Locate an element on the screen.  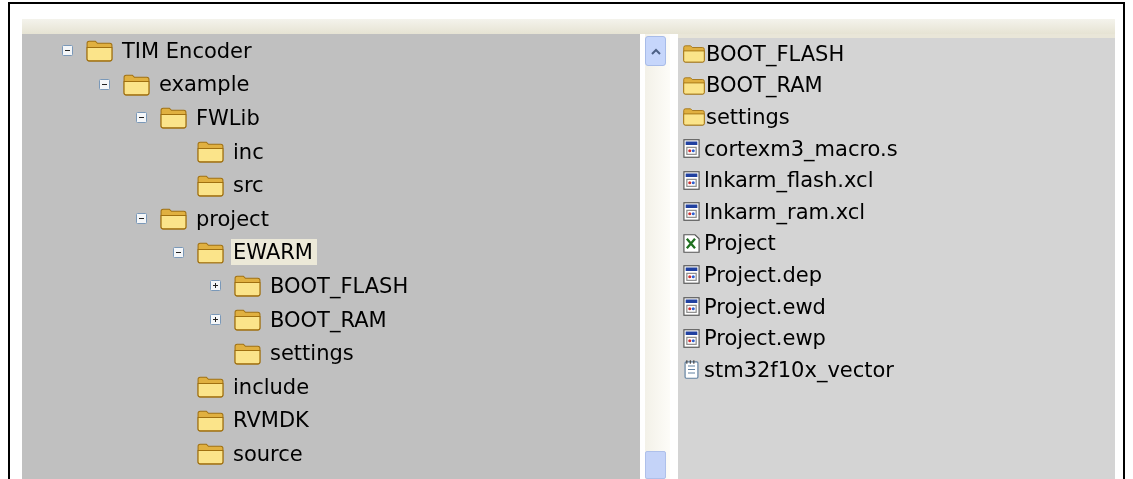
tree-item: example is located at coordinates (205, 84).